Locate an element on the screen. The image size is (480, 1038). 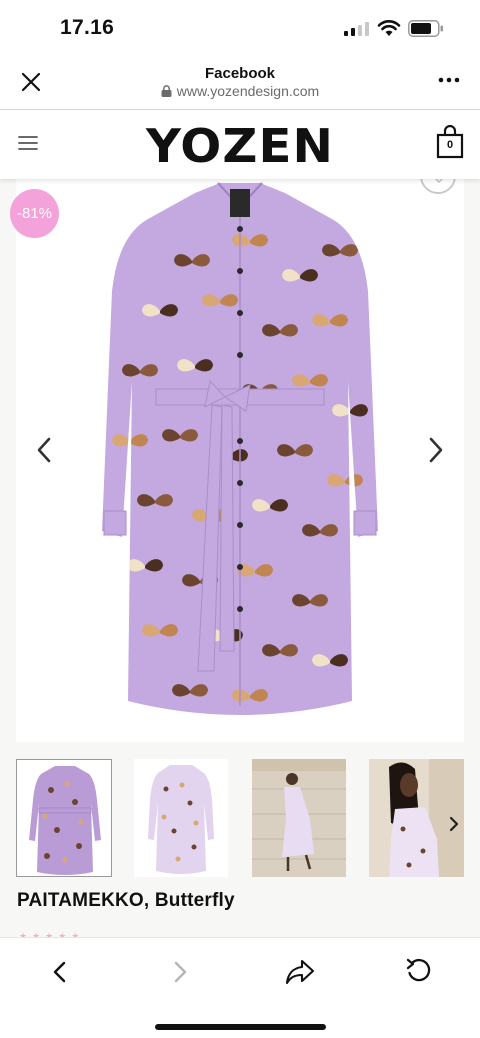
thumbnail-back is located at coordinates (181, 818).